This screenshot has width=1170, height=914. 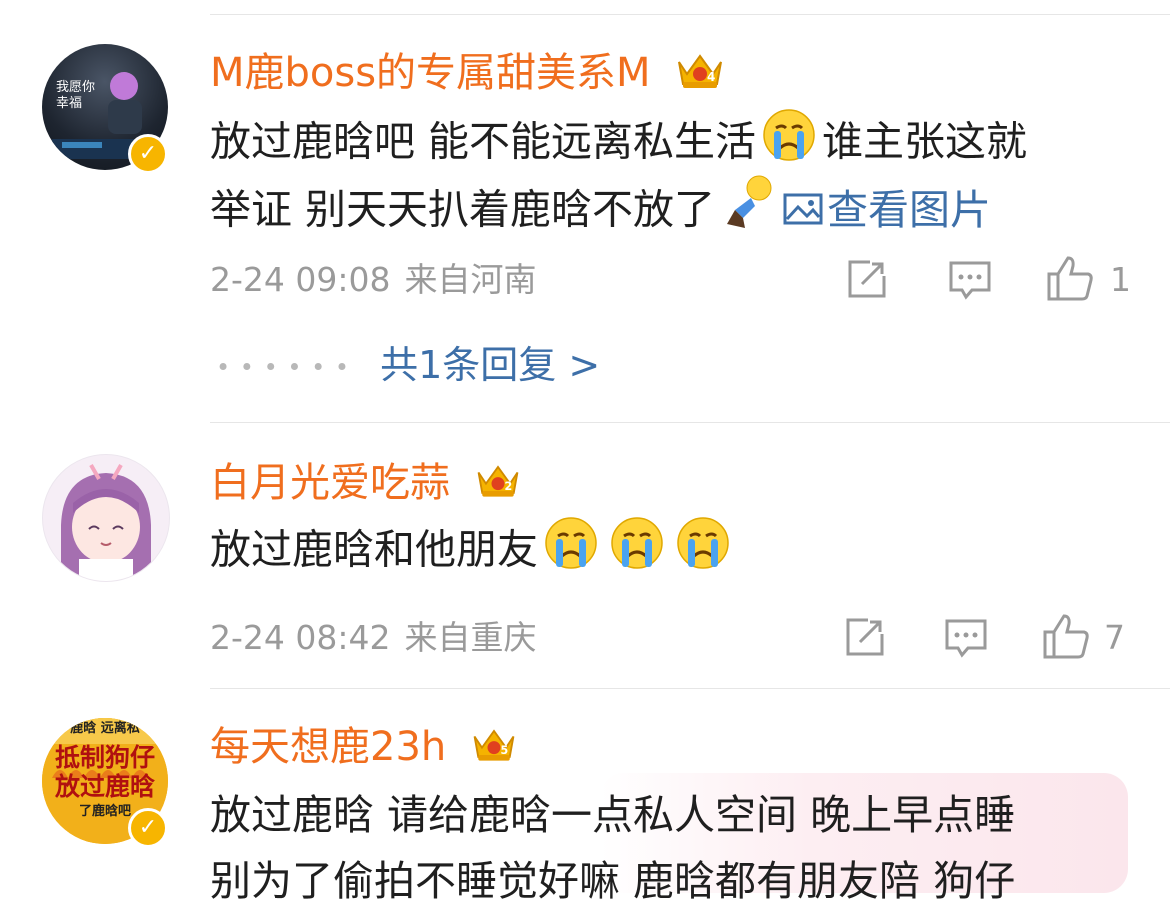 I want to click on comment-text: 举证 别天天扒着鹿晗不放了 查看图片, so click(x=600, y=212).